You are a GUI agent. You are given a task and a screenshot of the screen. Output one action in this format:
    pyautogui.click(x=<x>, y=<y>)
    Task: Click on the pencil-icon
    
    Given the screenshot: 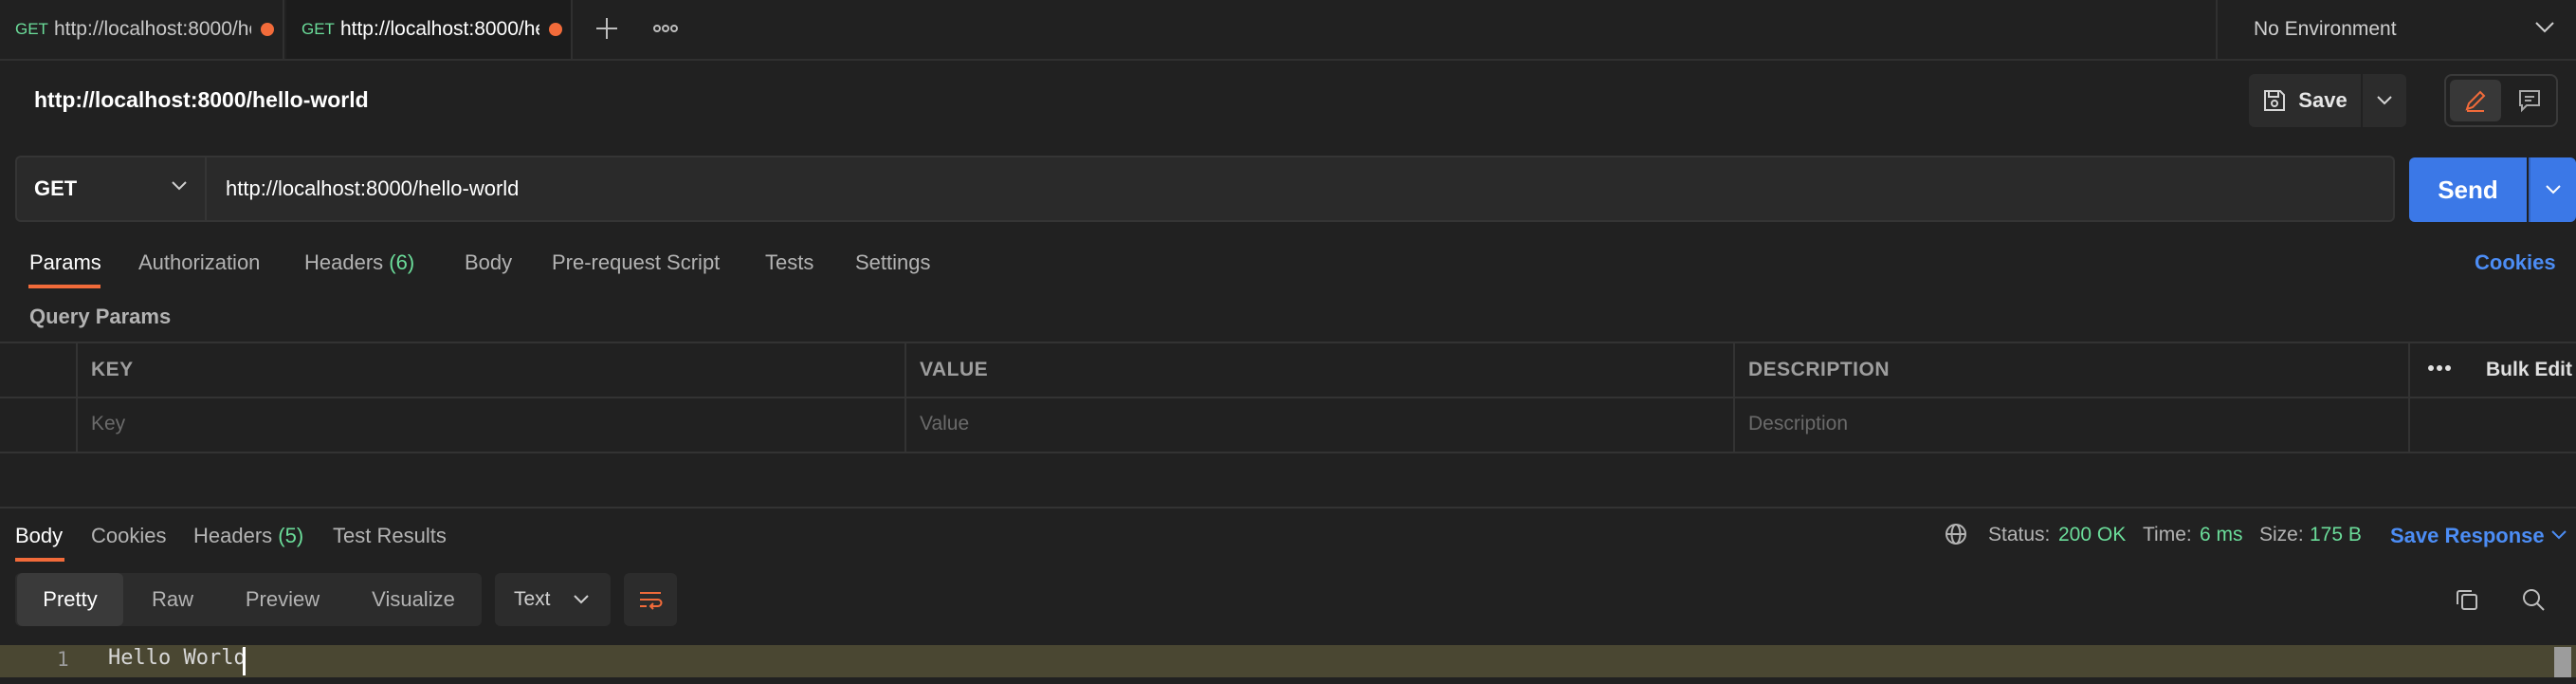 What is the action you would take?
    pyautogui.click(x=2475, y=100)
    